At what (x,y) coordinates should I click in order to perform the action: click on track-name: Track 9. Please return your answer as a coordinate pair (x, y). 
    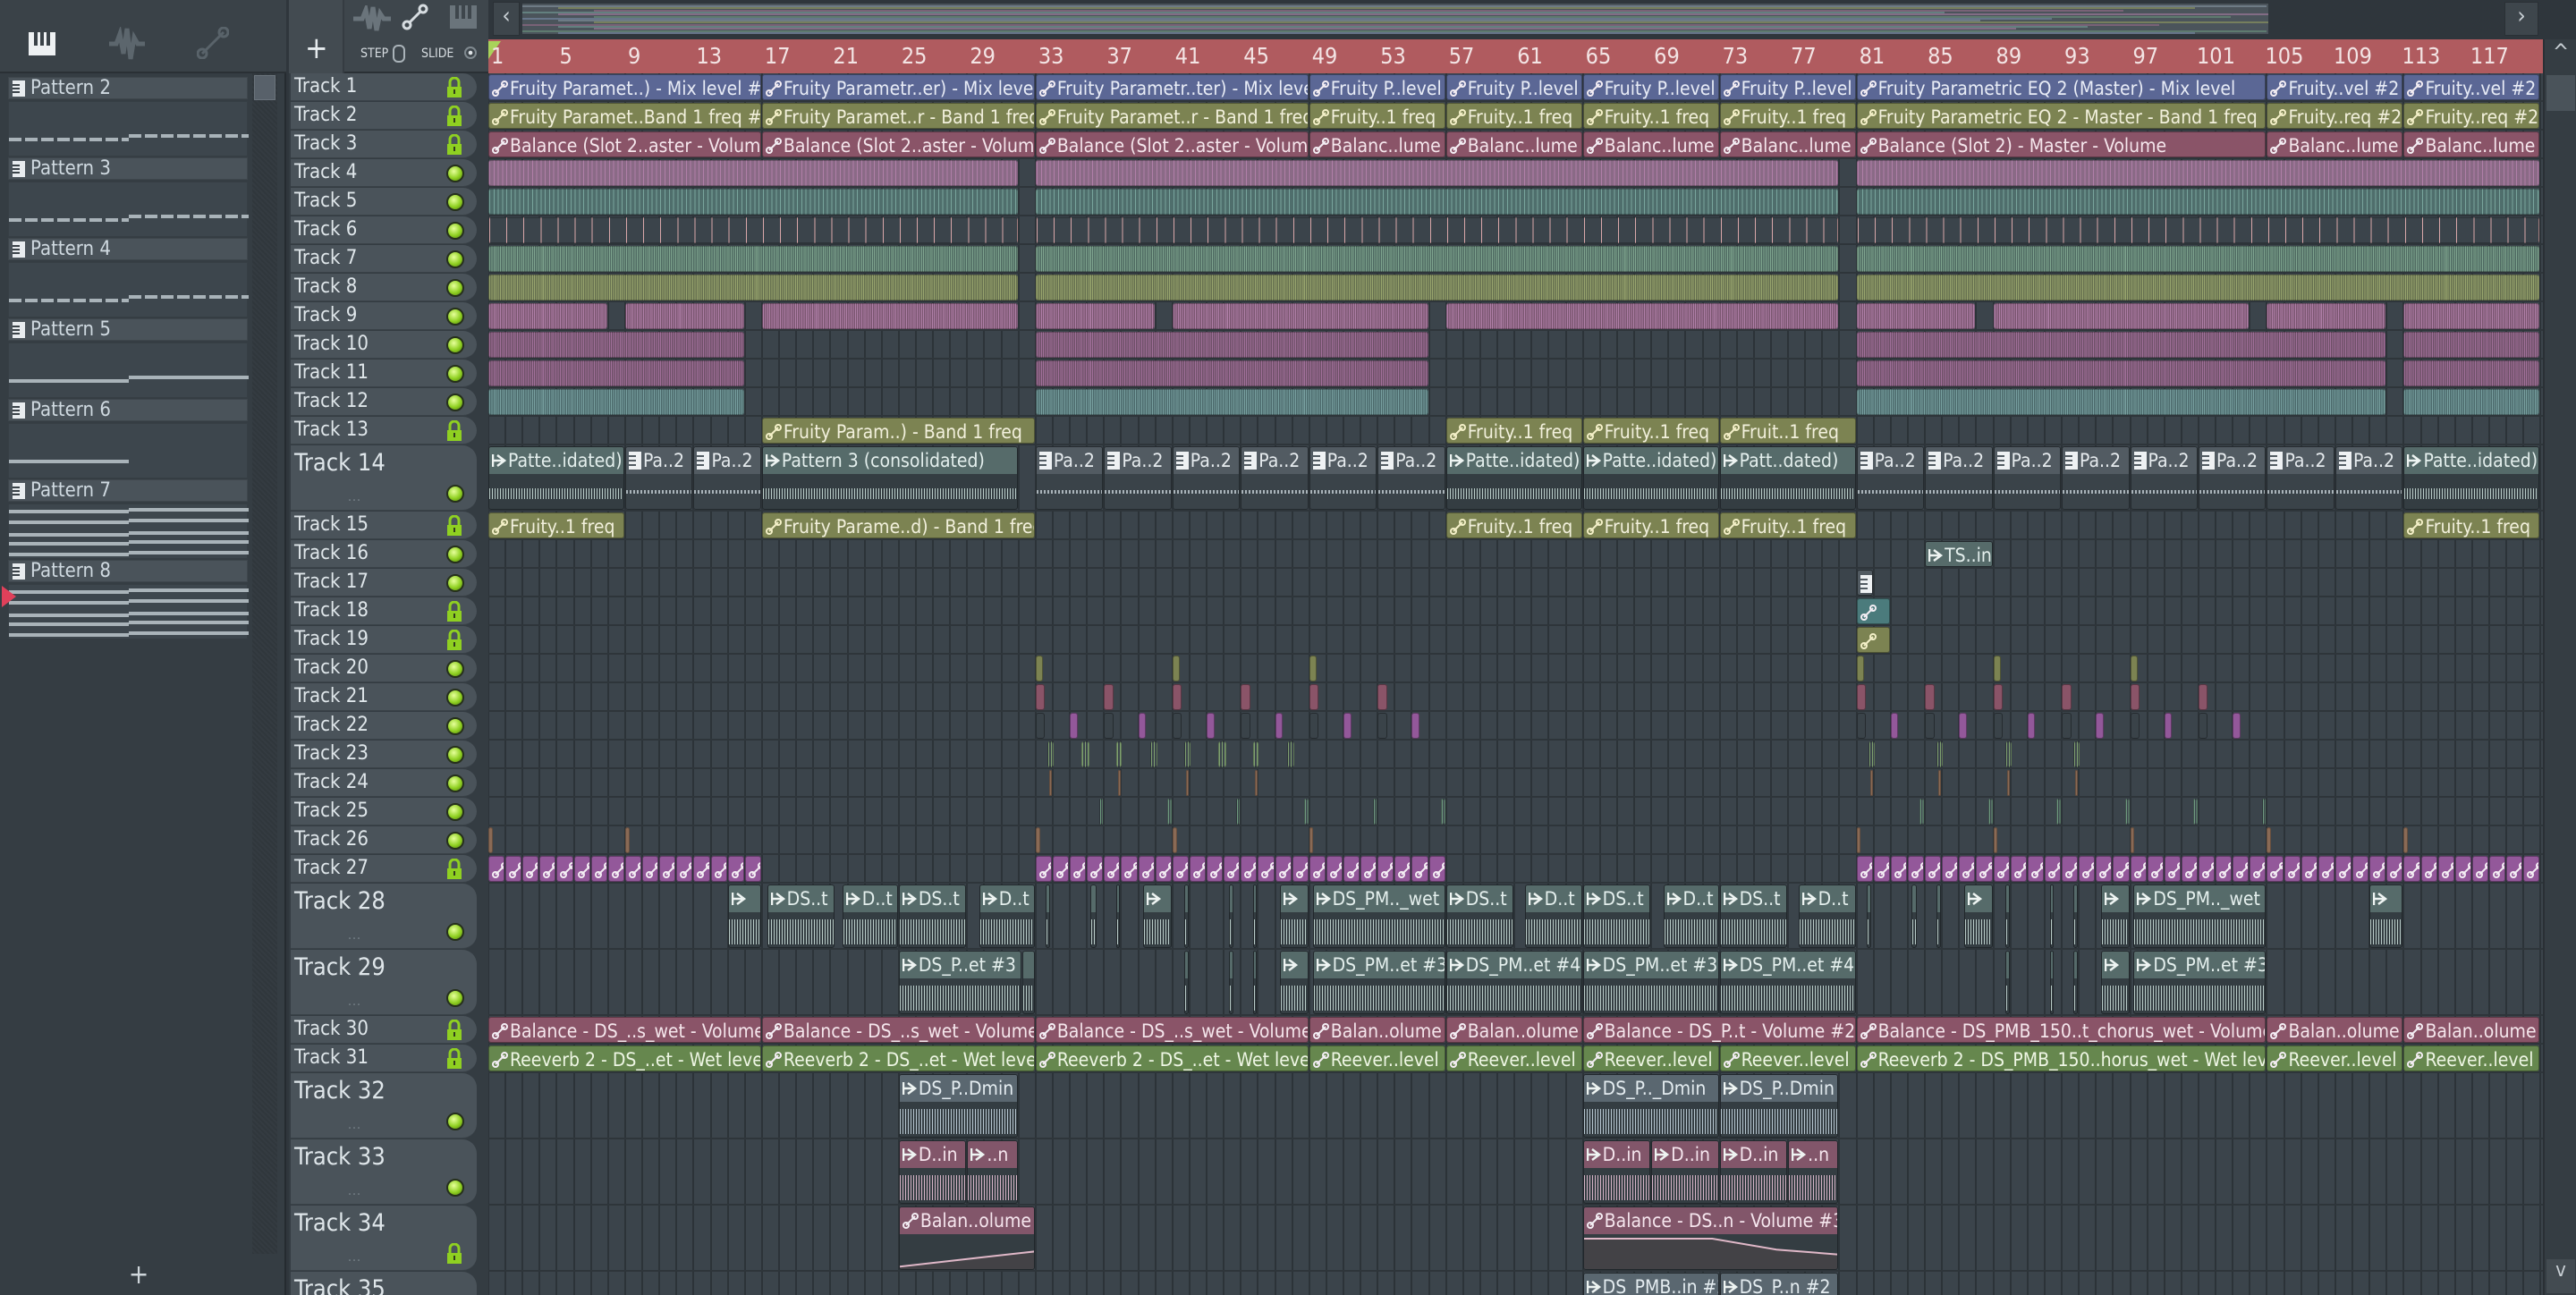
    Looking at the image, I should click on (325, 315).